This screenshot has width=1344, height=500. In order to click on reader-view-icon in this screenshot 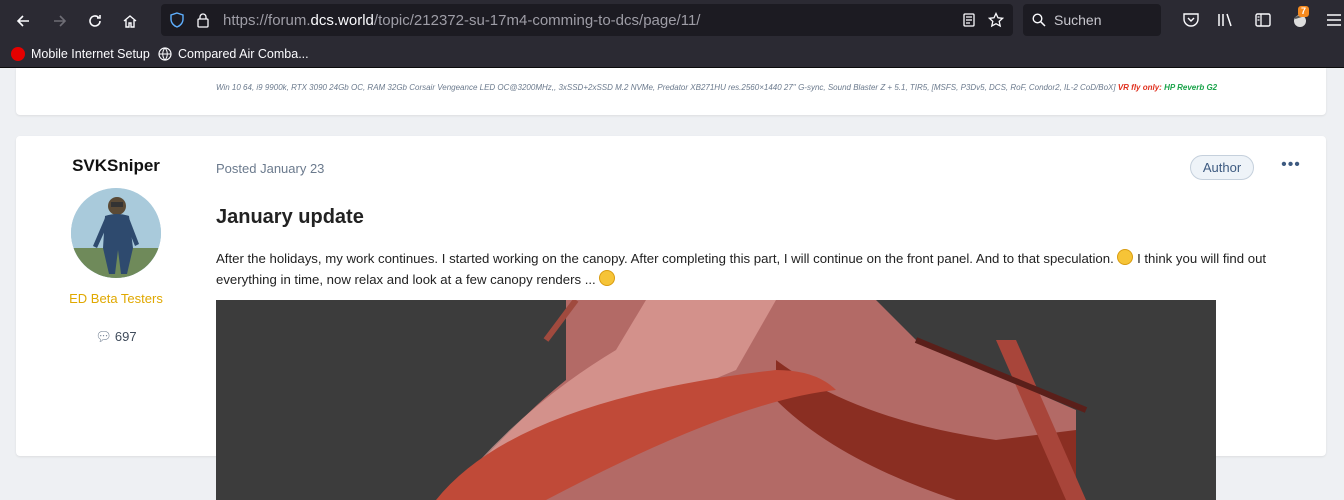, I will do `click(969, 20)`.